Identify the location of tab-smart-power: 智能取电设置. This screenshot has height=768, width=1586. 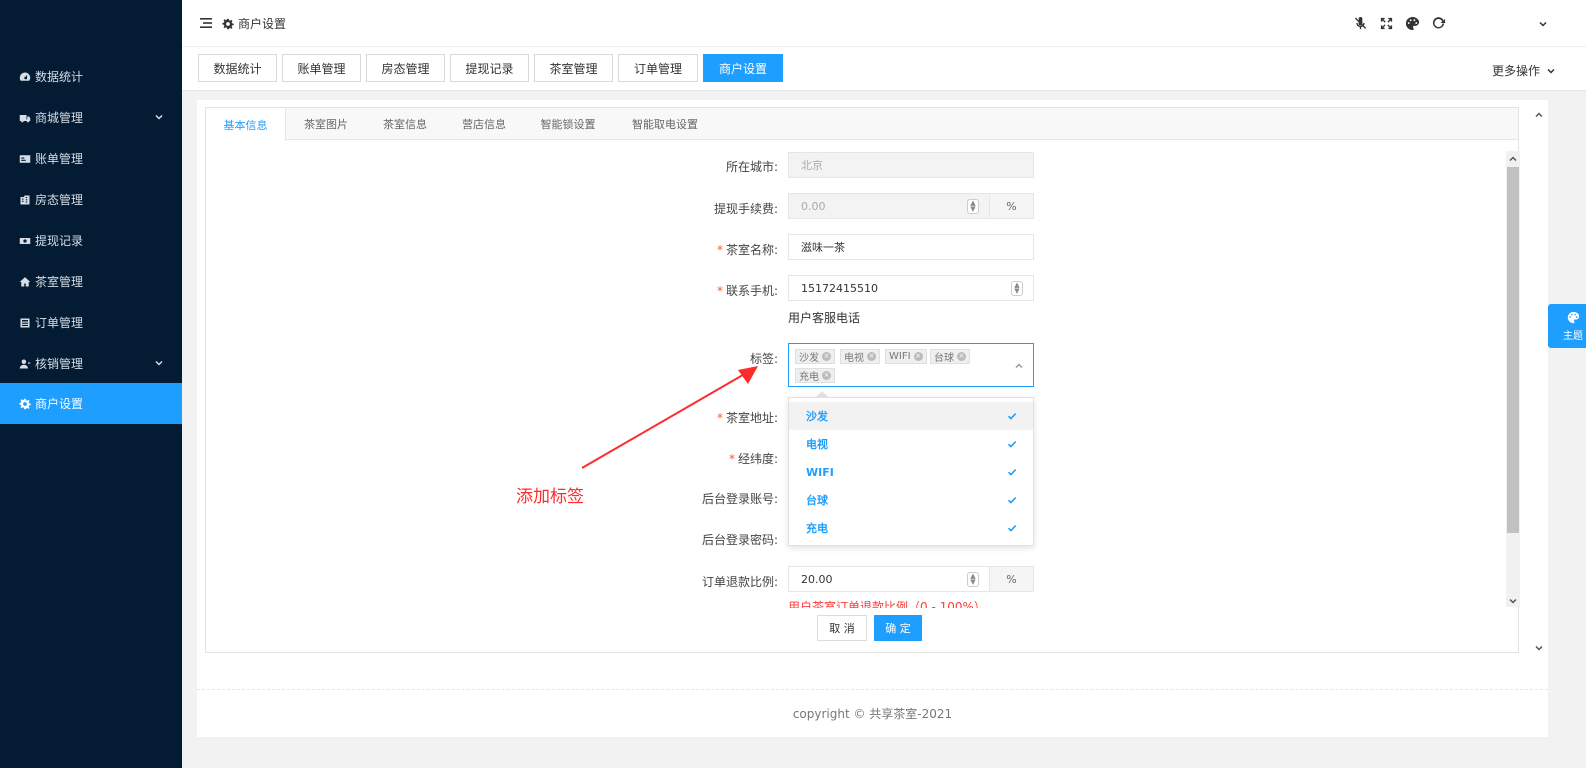
(665, 124).